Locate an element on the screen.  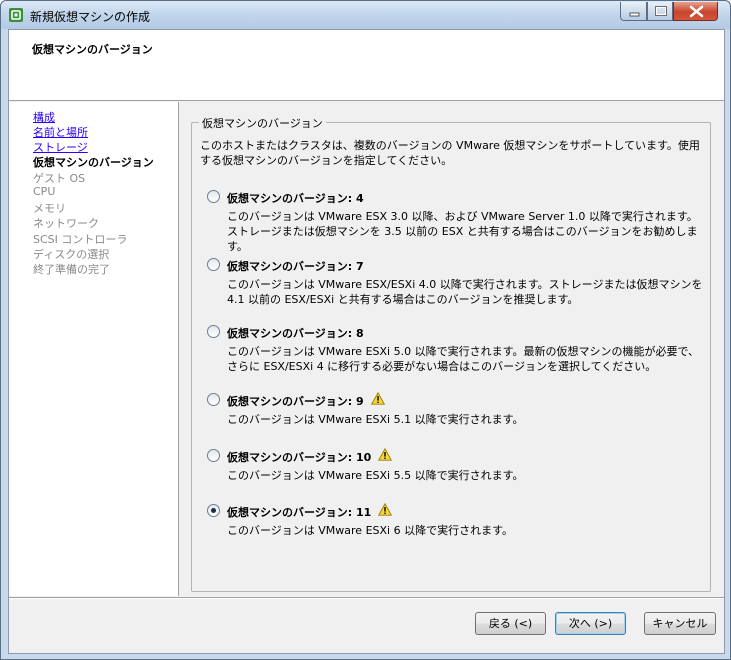
maximize-icon is located at coordinates (661, 11).